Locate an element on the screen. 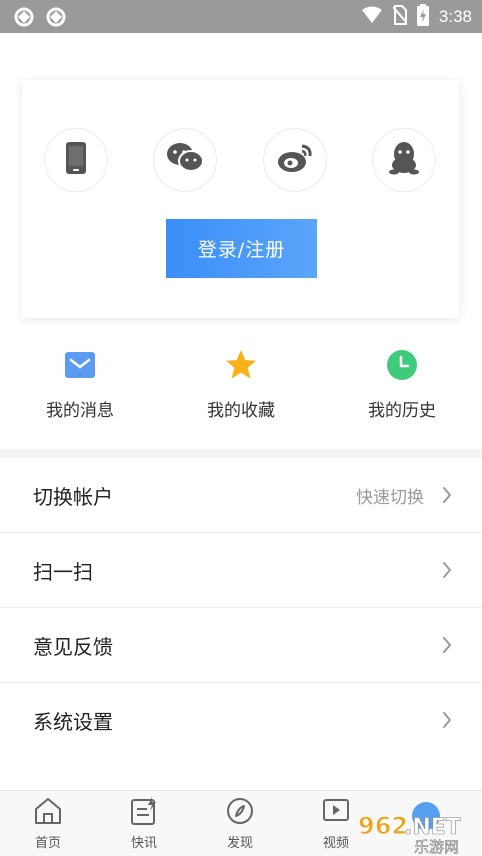  wechat-icon is located at coordinates (185, 160).